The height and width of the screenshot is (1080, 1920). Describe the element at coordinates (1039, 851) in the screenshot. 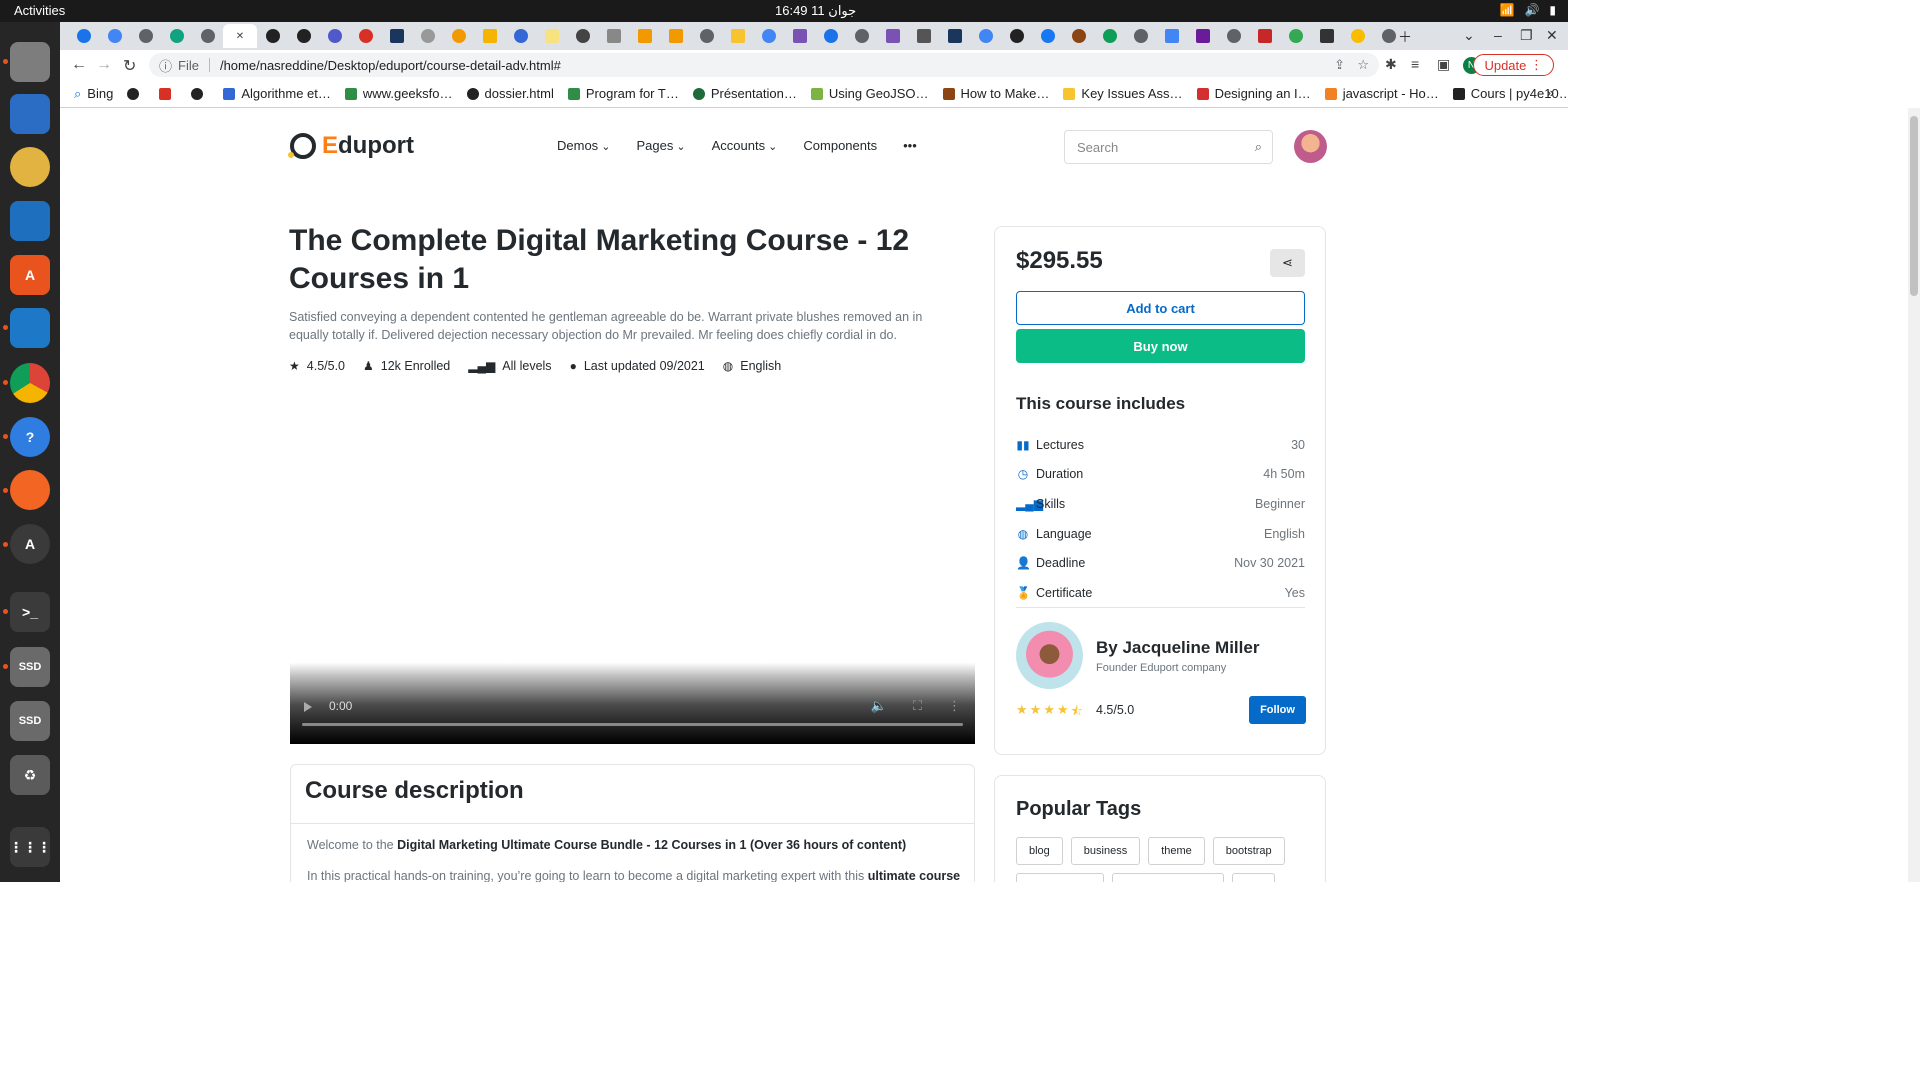

I see `tag-blog: blog` at that location.